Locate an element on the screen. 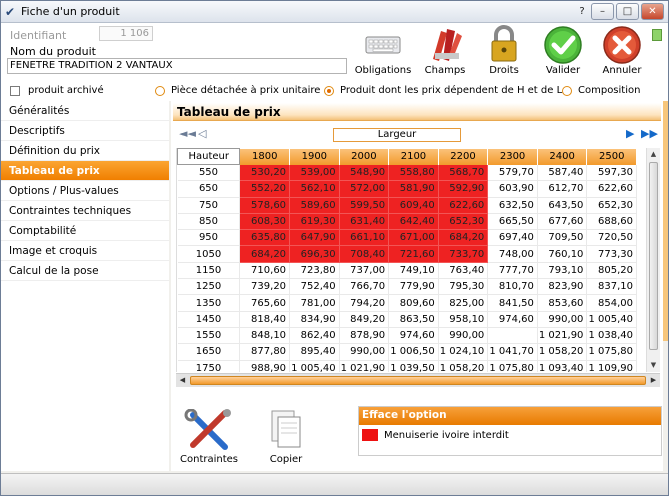 The height and width of the screenshot is (496, 669). price-cell: 581,90 is located at coordinates (413, 189).